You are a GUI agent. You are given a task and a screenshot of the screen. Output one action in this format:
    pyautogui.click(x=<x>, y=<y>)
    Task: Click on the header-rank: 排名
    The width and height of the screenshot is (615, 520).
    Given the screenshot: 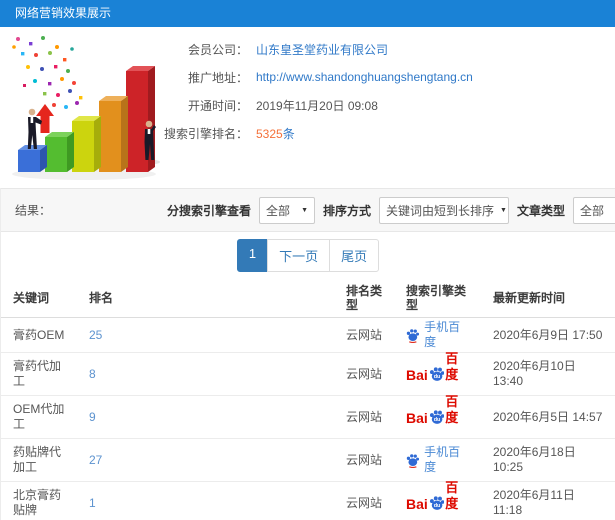 What is the action you would take?
    pyautogui.click(x=205, y=298)
    